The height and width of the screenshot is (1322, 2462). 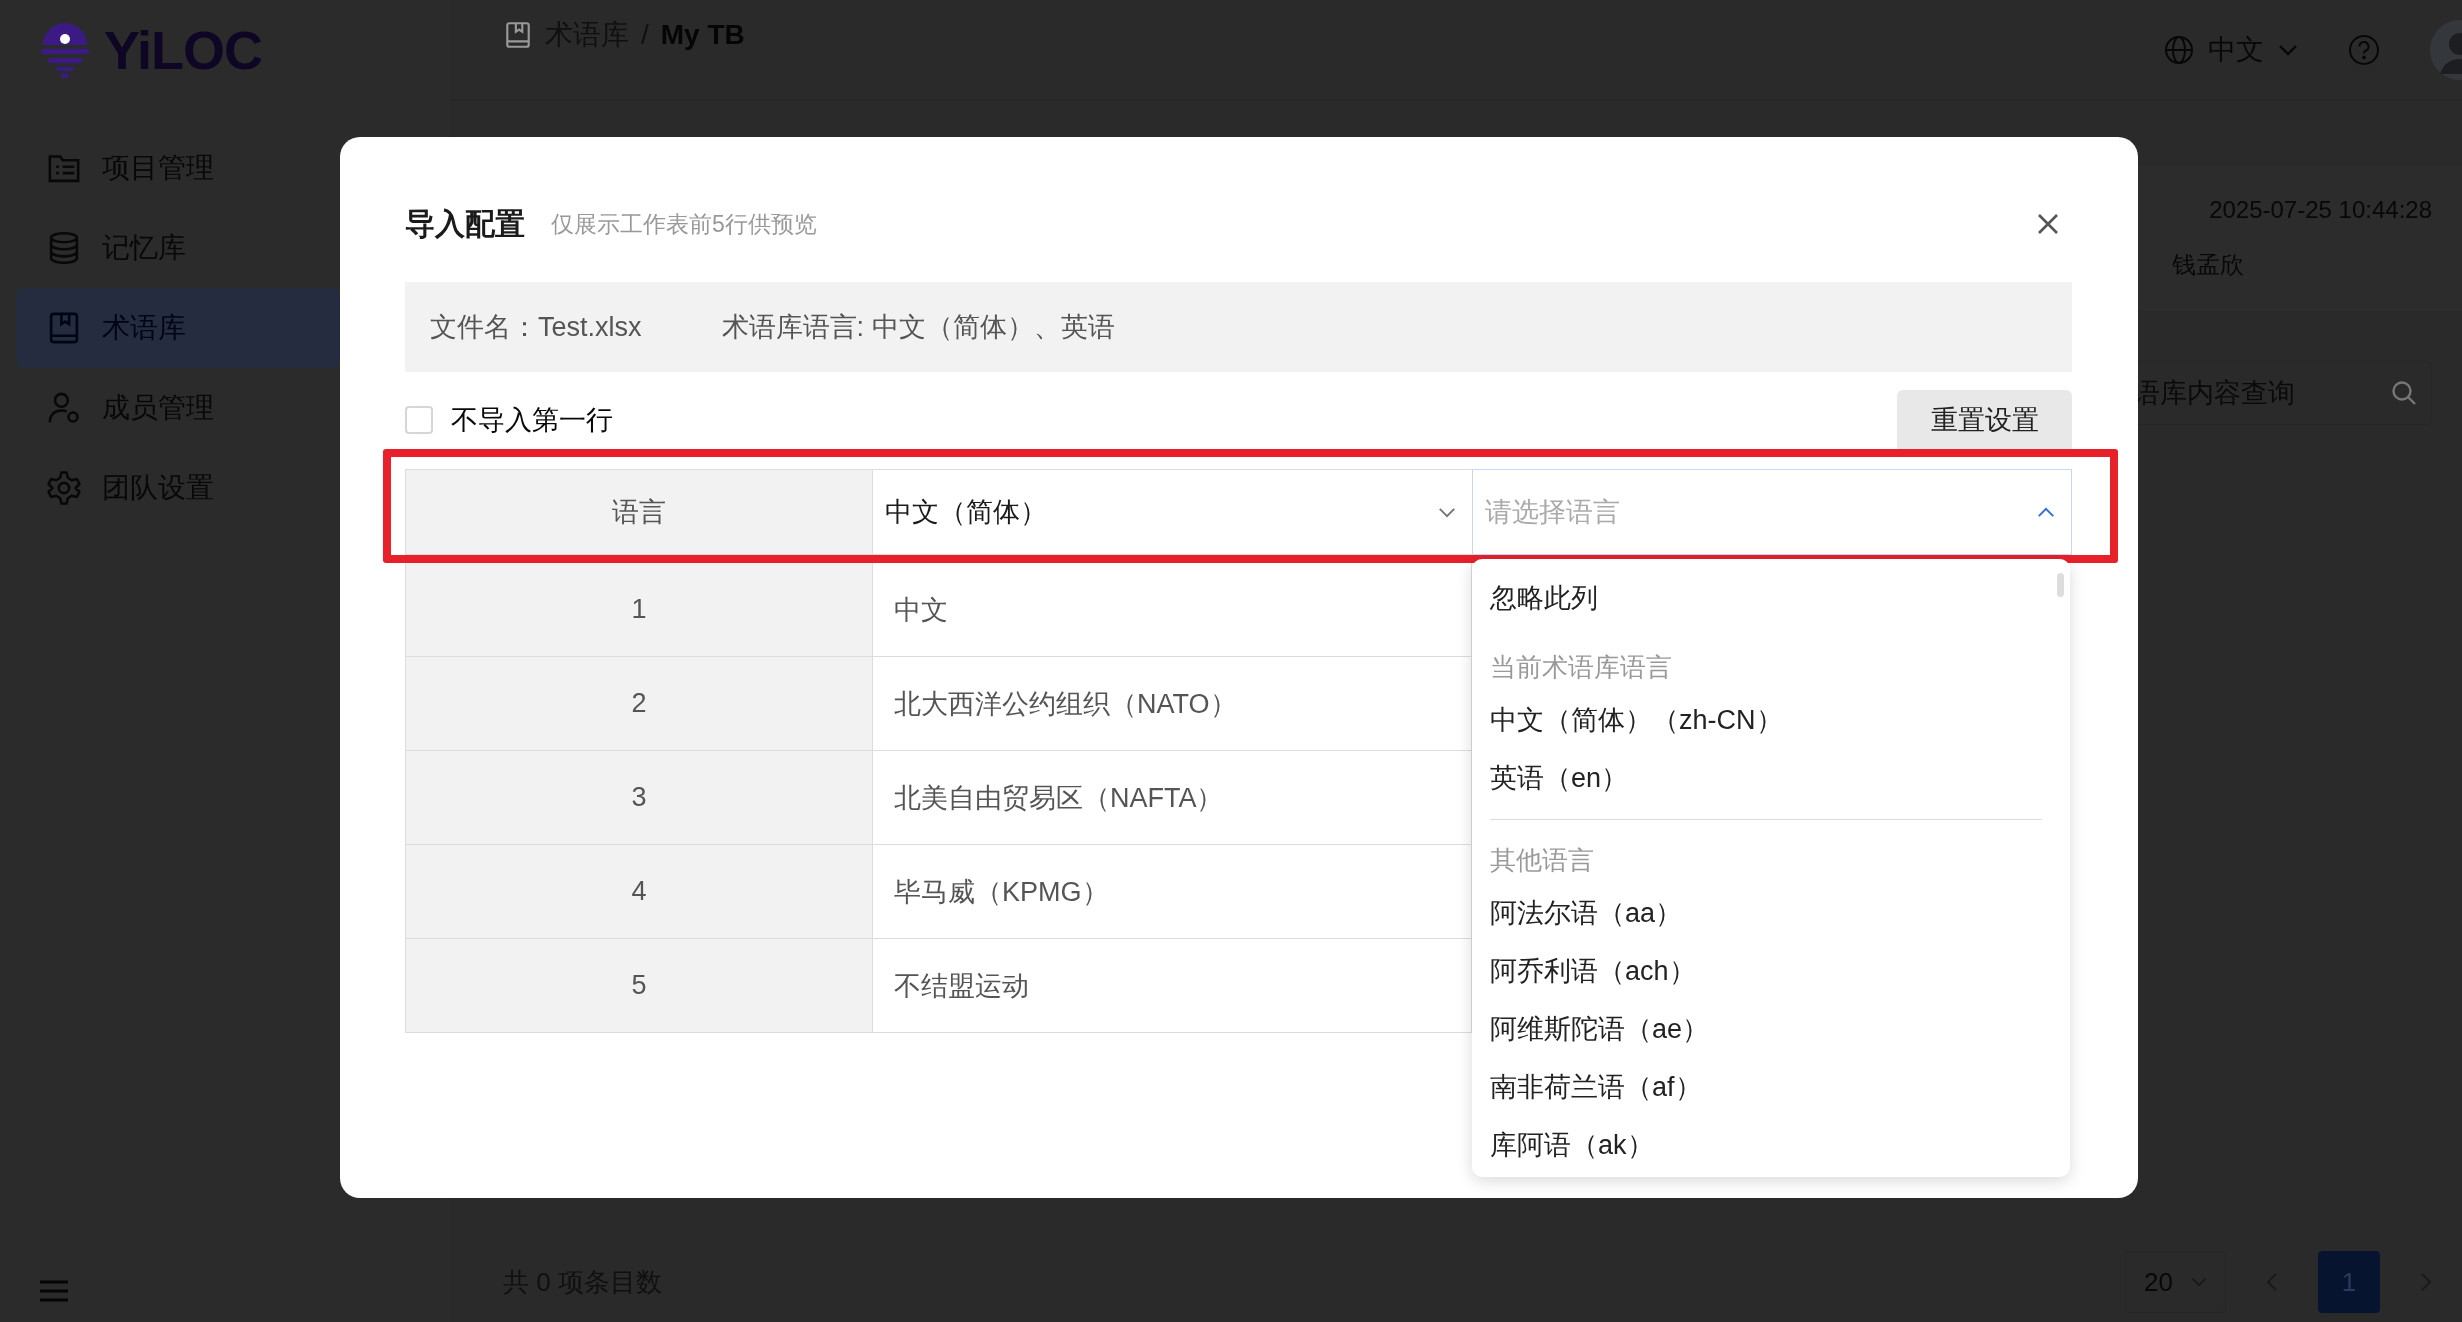 I want to click on search-icon, so click(x=2404, y=393).